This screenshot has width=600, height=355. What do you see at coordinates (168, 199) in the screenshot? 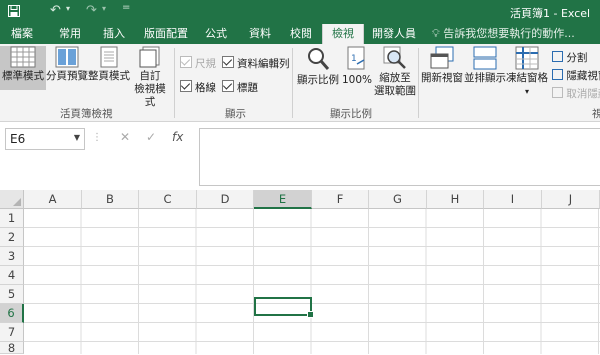
I see `column-header: C` at bounding box center [168, 199].